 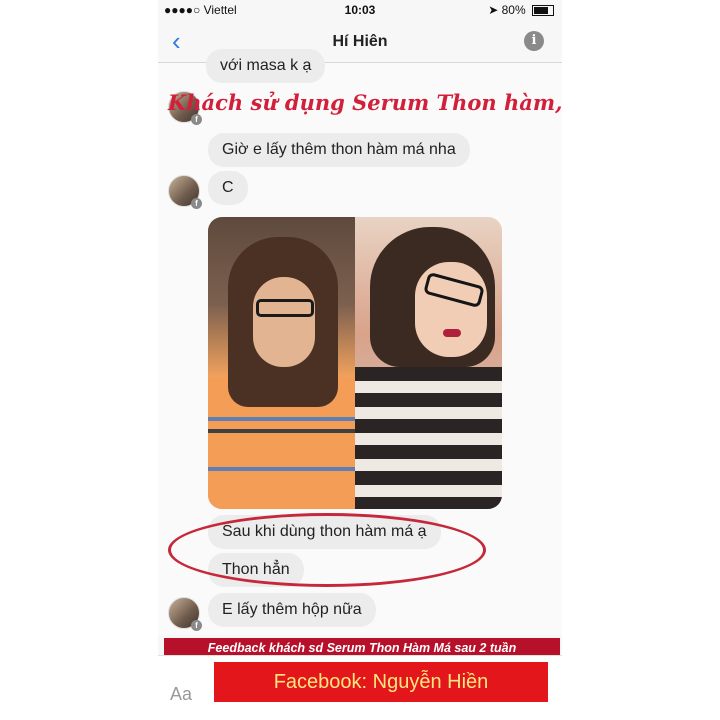 I want to click on message-text: C, so click(x=228, y=187).